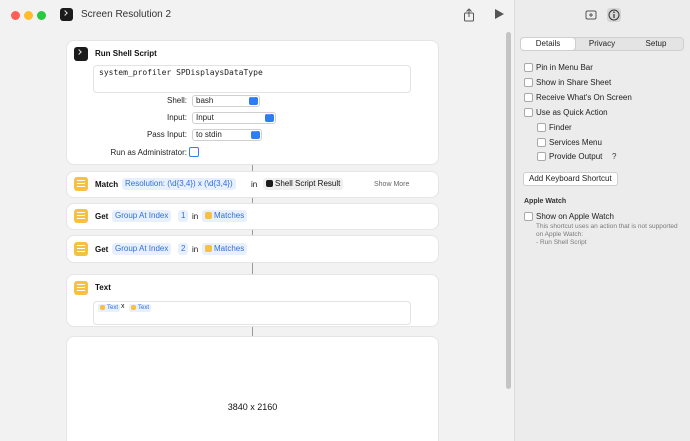 Image resolution: width=690 pixels, height=441 pixels. What do you see at coordinates (183, 216) in the screenshot?
I see `index-token: 1` at bounding box center [183, 216].